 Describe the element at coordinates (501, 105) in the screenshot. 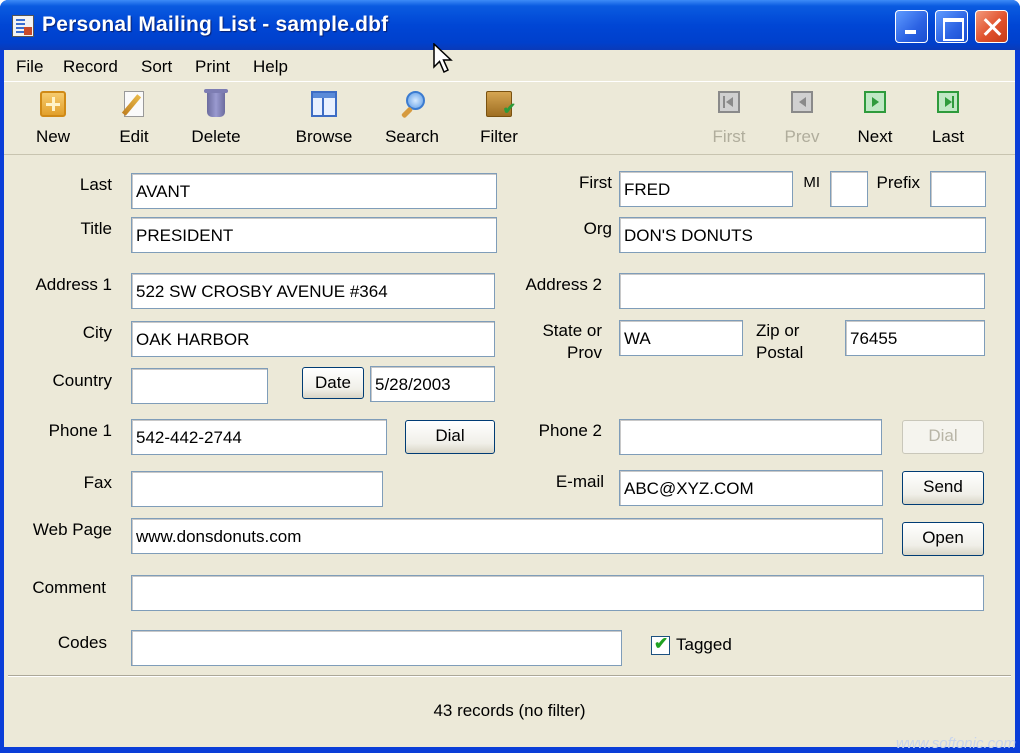

I see `filter-icon` at that location.